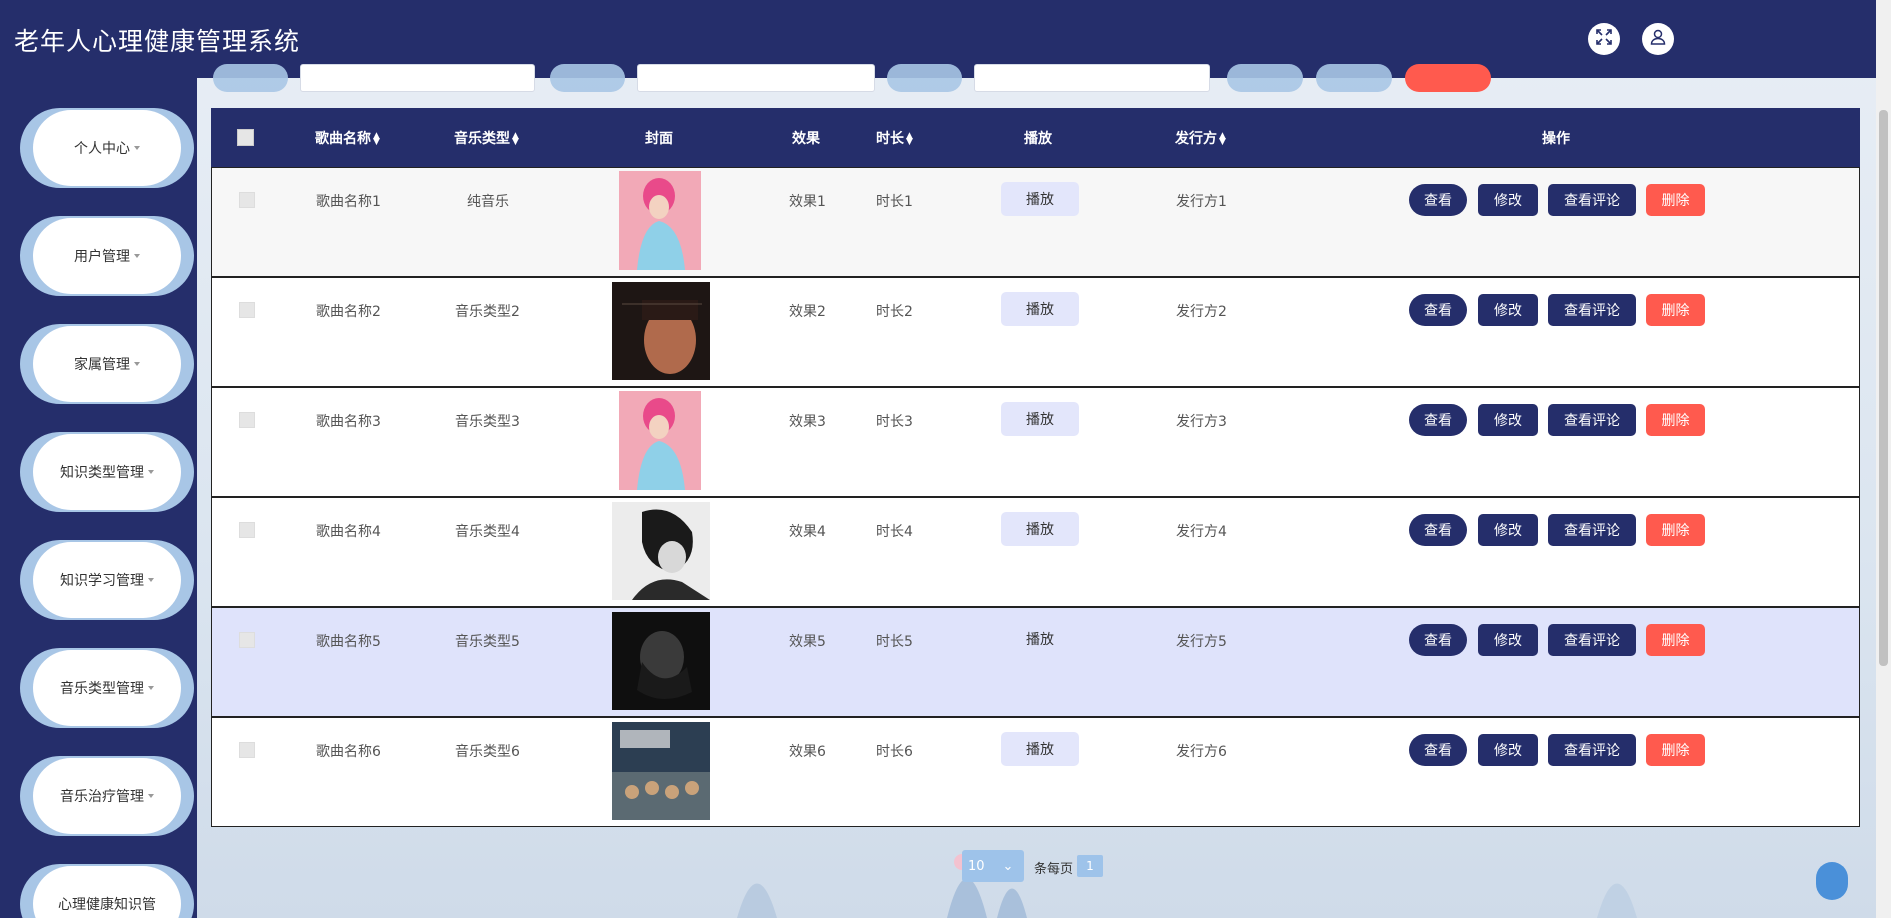 The image size is (1891, 918). Describe the element at coordinates (151, 688) in the screenshot. I see `chevron-down-icon` at that location.